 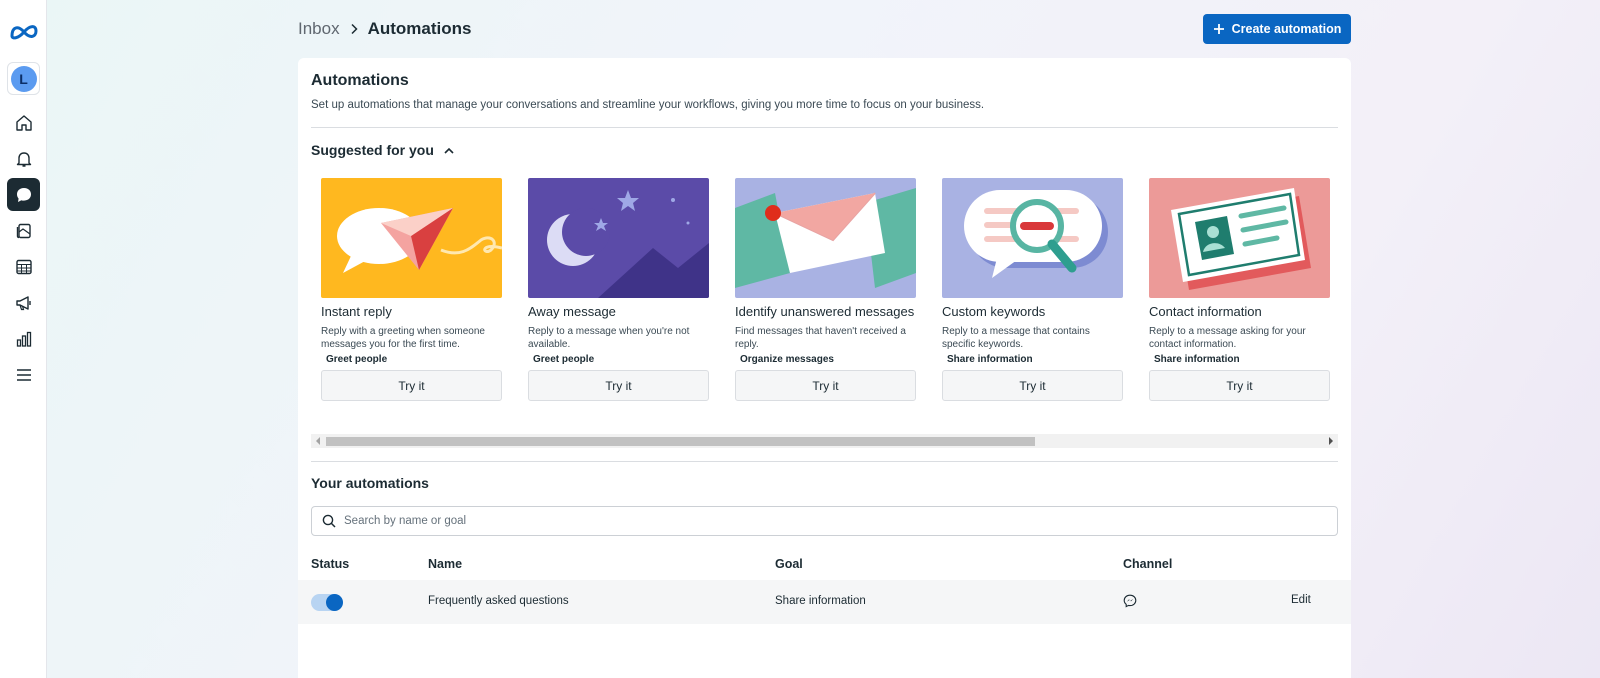 I want to click on meta-logo, so click(x=24, y=32).